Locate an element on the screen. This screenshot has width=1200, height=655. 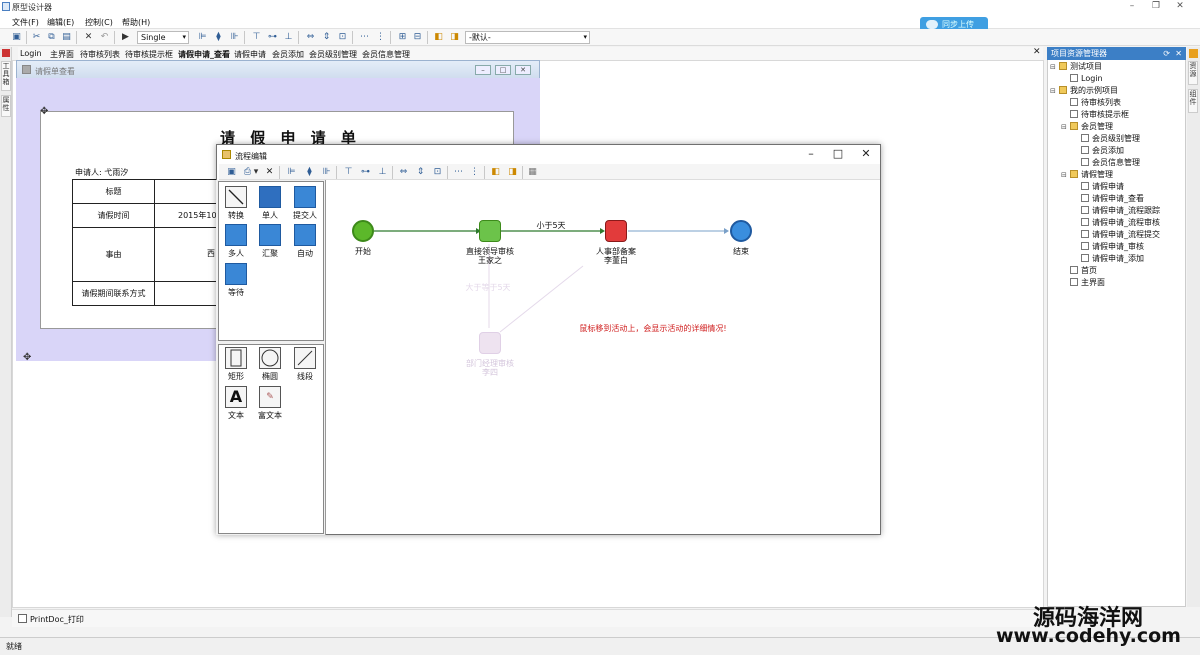
tree-item: ⊟ 测试项目 is located at coordinates (1117, 67).